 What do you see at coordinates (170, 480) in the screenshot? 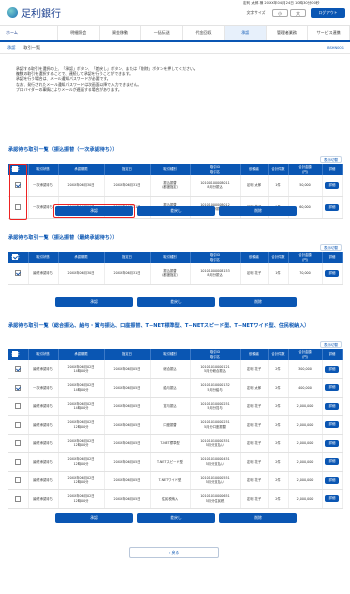
I see `table-cell: T-NETワイド型` at bounding box center [170, 480].